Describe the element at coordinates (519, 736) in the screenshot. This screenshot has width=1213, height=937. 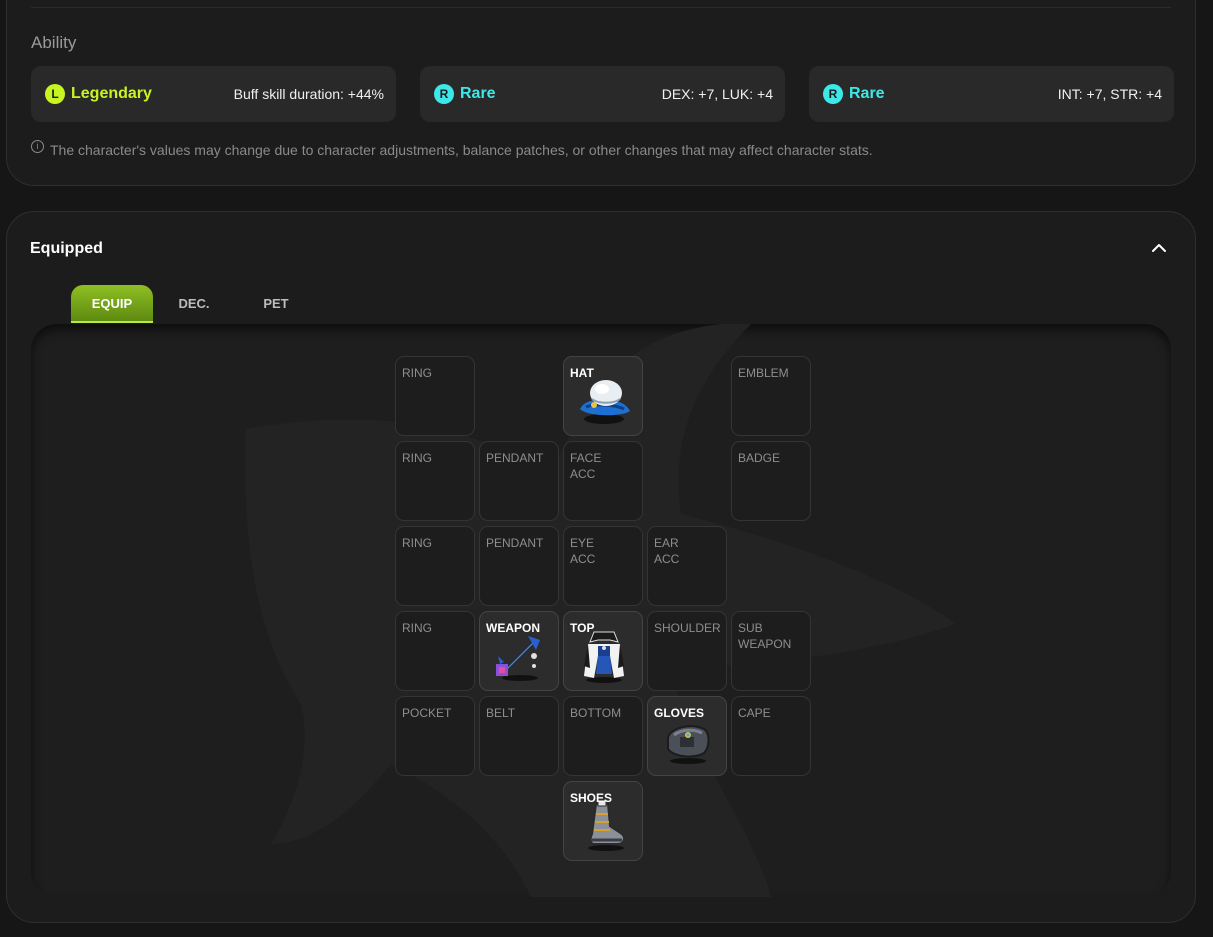
I see `slot-belt: BELT` at that location.